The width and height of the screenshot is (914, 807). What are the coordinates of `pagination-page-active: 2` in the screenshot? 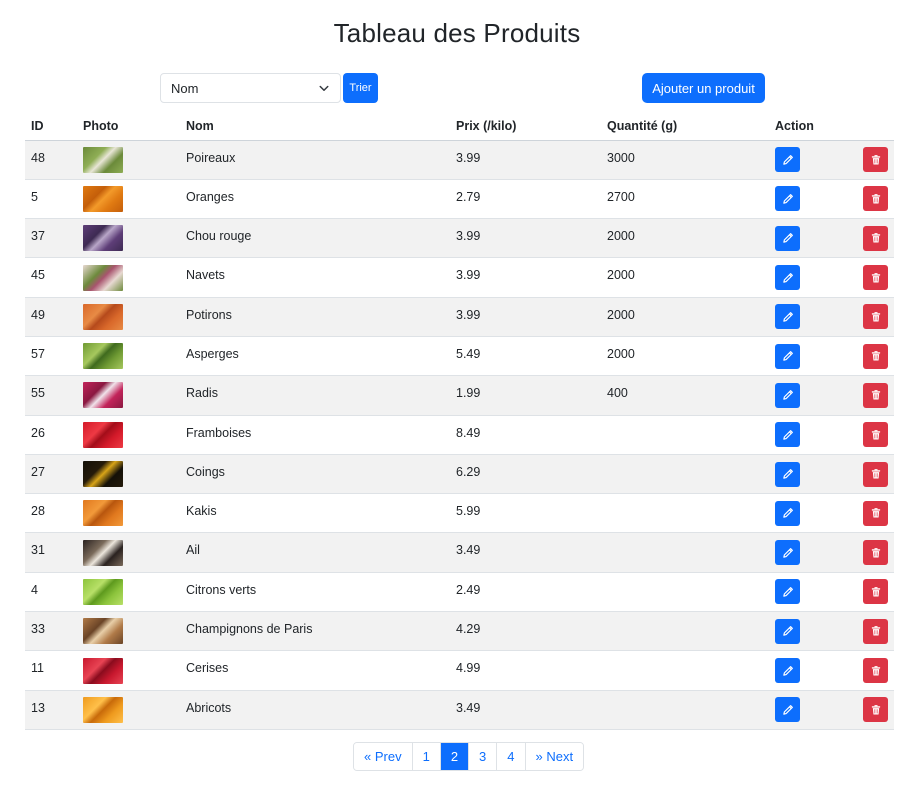 It's located at (455, 756).